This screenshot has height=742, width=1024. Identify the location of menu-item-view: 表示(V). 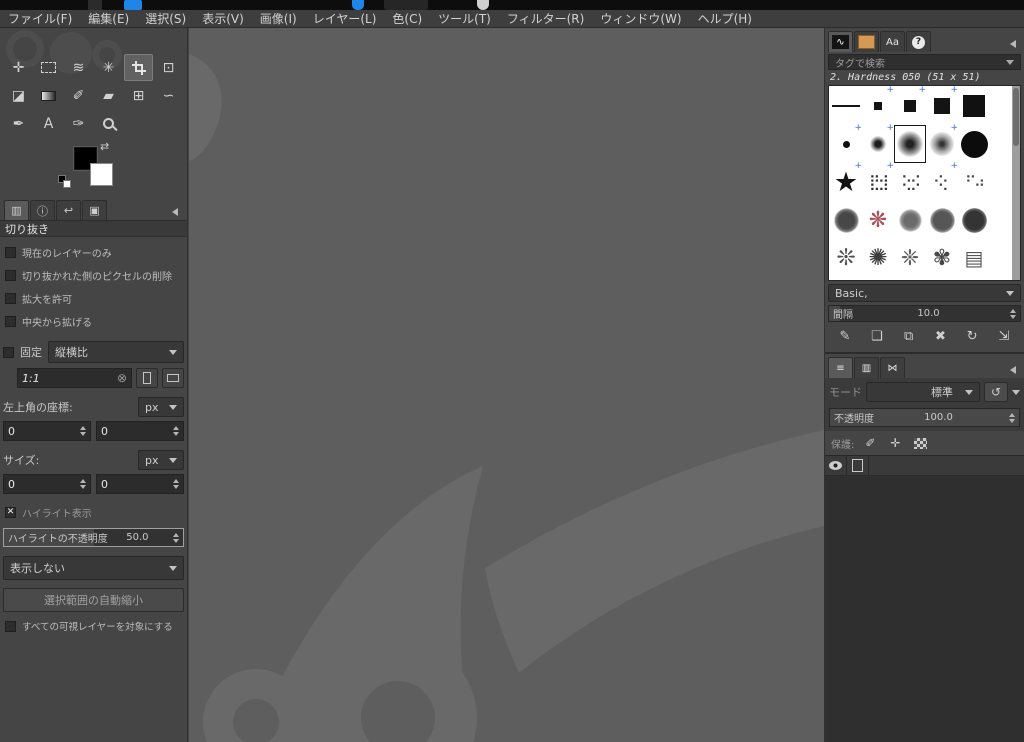
(223, 18).